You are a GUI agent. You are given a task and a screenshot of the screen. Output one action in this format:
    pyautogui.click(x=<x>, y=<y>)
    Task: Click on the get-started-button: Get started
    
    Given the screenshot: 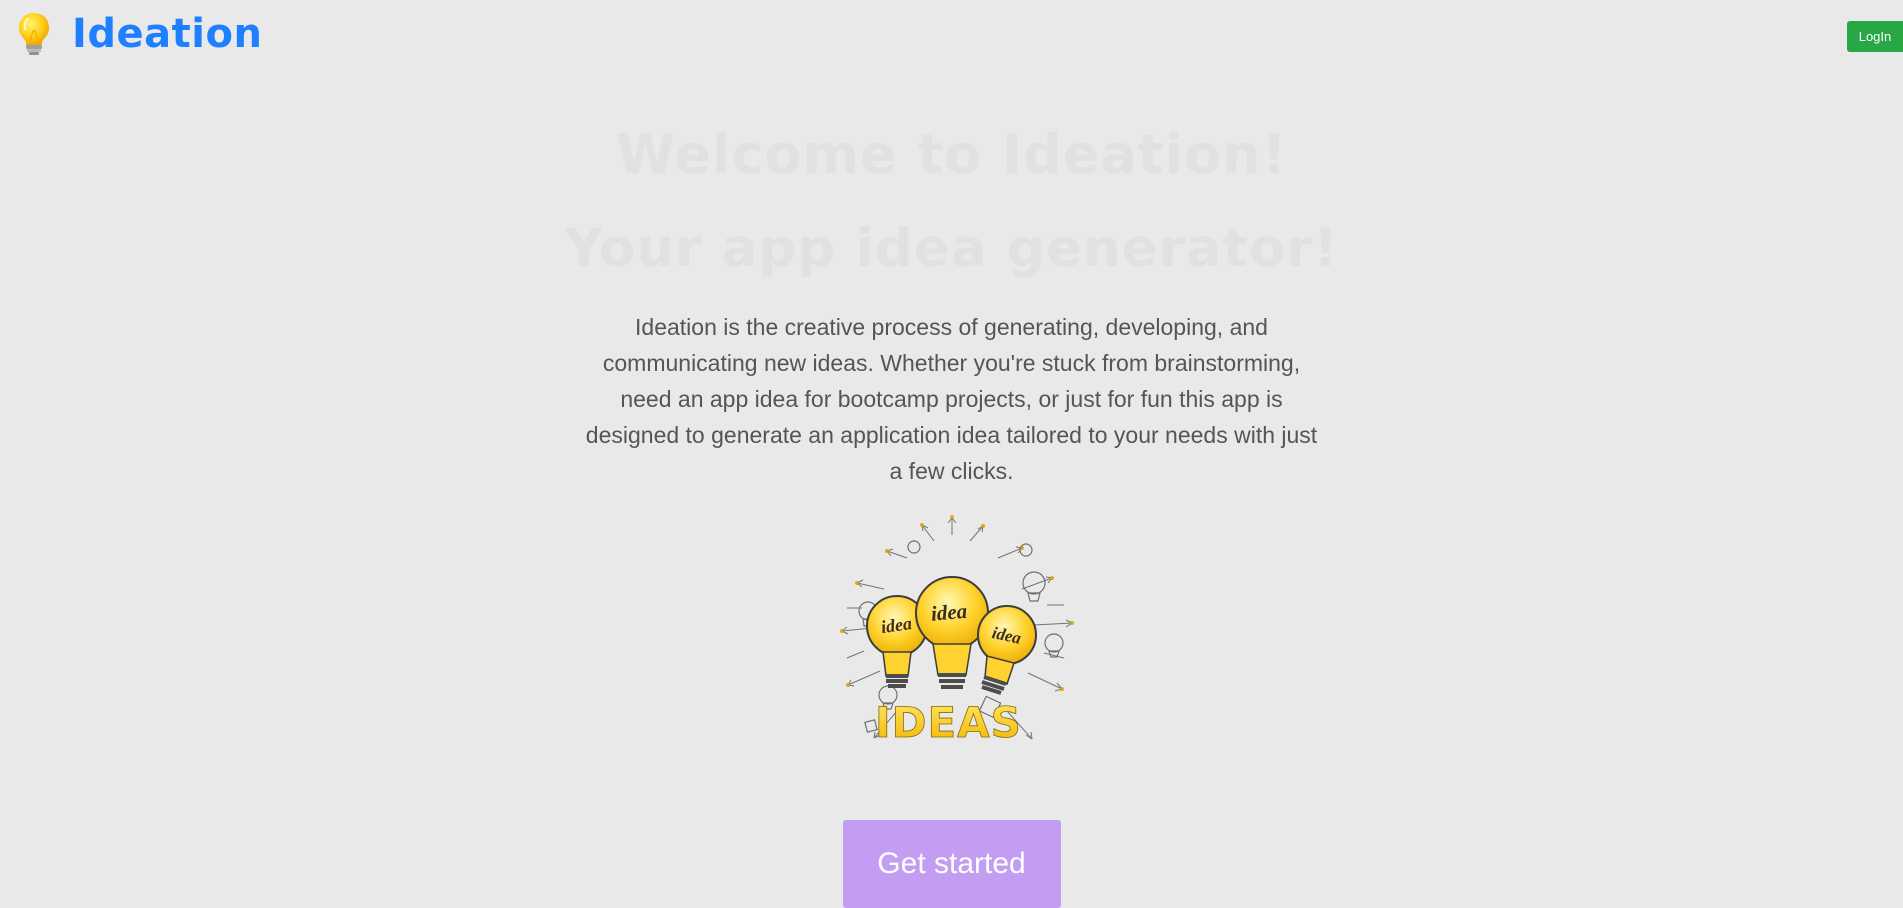 What is the action you would take?
    pyautogui.click(x=951, y=864)
    